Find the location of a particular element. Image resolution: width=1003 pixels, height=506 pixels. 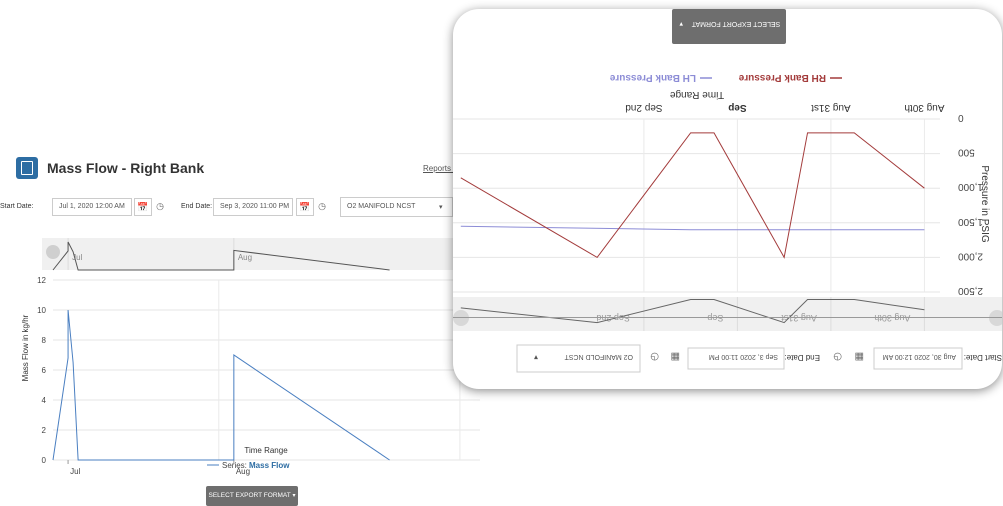

legend: Series: Mass Flow is located at coordinates (248, 465).